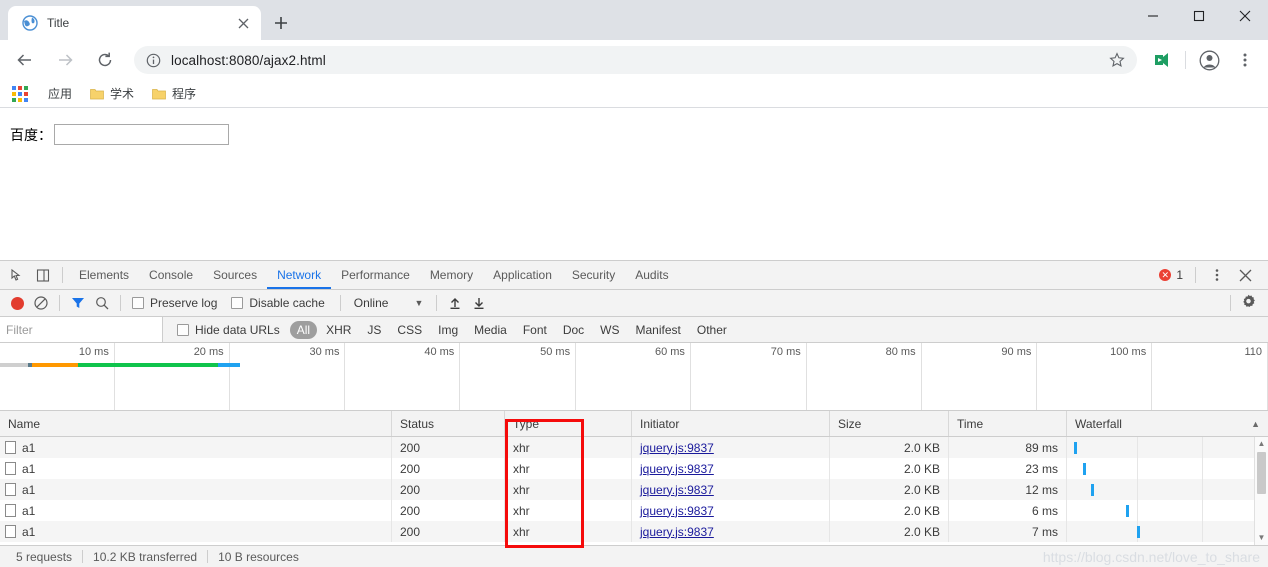  Describe the element at coordinates (43, 275) in the screenshot. I see `device-toolbar-icon` at that location.